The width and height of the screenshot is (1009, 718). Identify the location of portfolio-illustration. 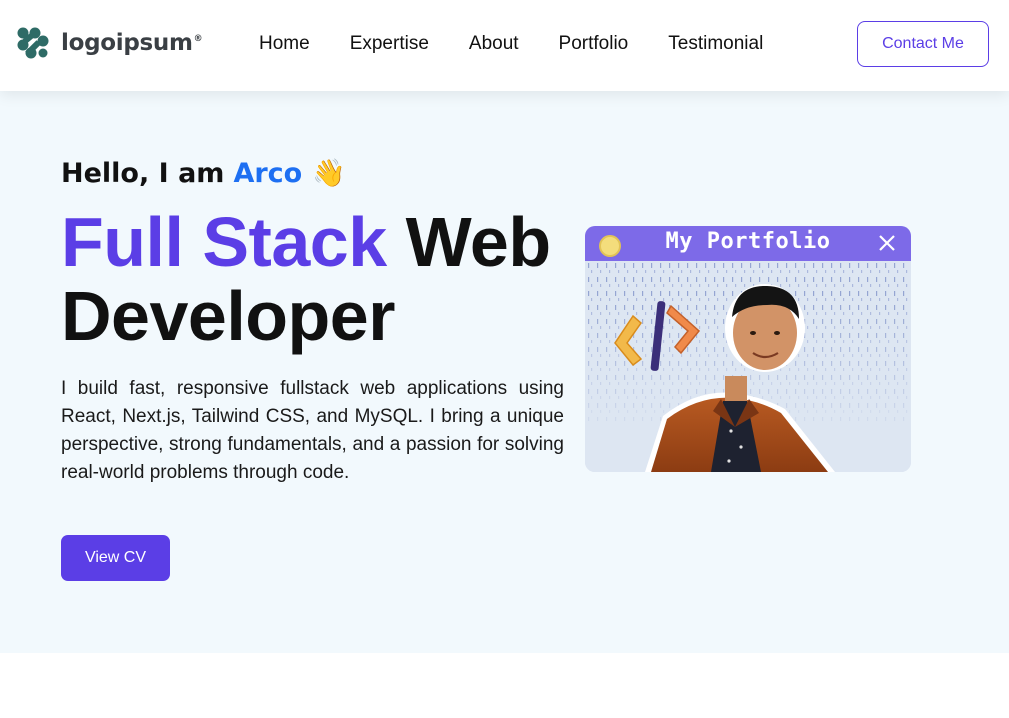
(748, 366).